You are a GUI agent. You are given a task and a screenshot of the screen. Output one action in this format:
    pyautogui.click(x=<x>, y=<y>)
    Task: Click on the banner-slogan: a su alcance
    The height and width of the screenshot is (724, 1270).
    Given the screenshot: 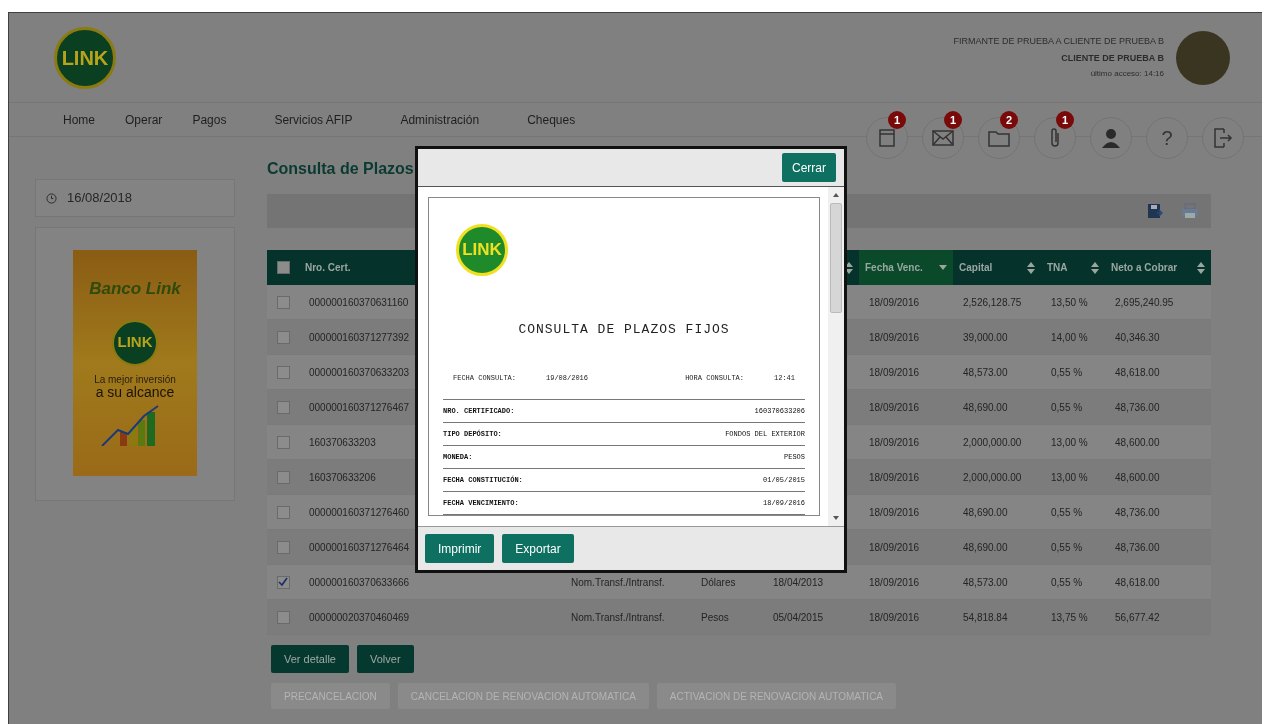 What is the action you would take?
    pyautogui.click(x=135, y=392)
    